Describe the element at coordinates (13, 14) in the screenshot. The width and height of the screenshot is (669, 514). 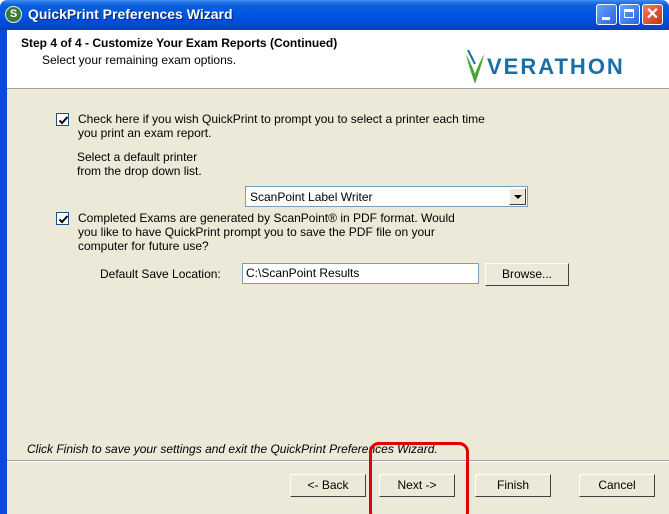
I see `app-logo-icon: S` at that location.